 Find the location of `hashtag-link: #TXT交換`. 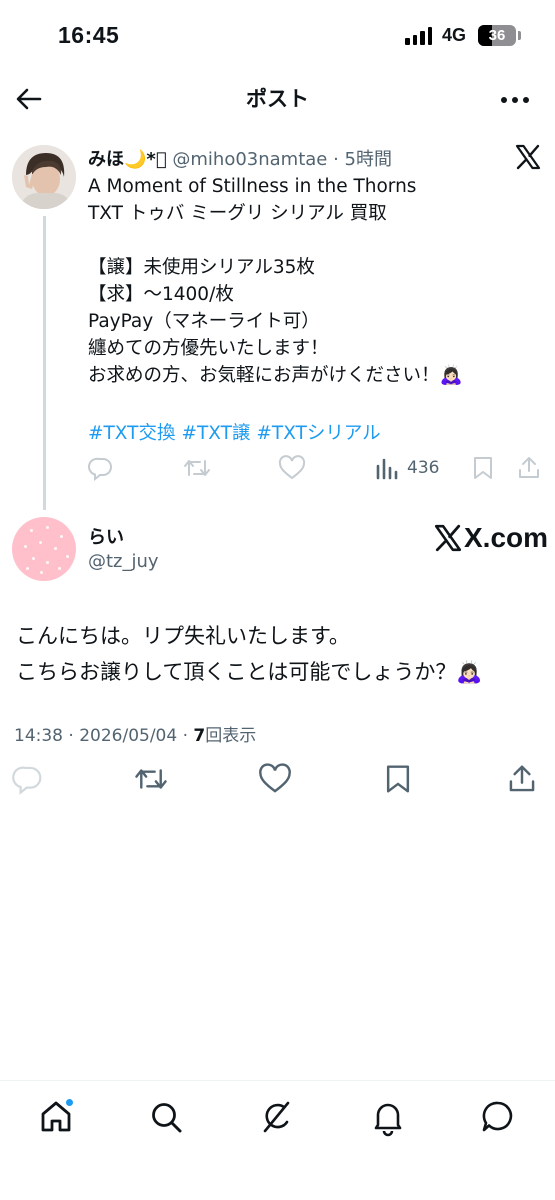

hashtag-link: #TXT交換 is located at coordinates (131, 433).